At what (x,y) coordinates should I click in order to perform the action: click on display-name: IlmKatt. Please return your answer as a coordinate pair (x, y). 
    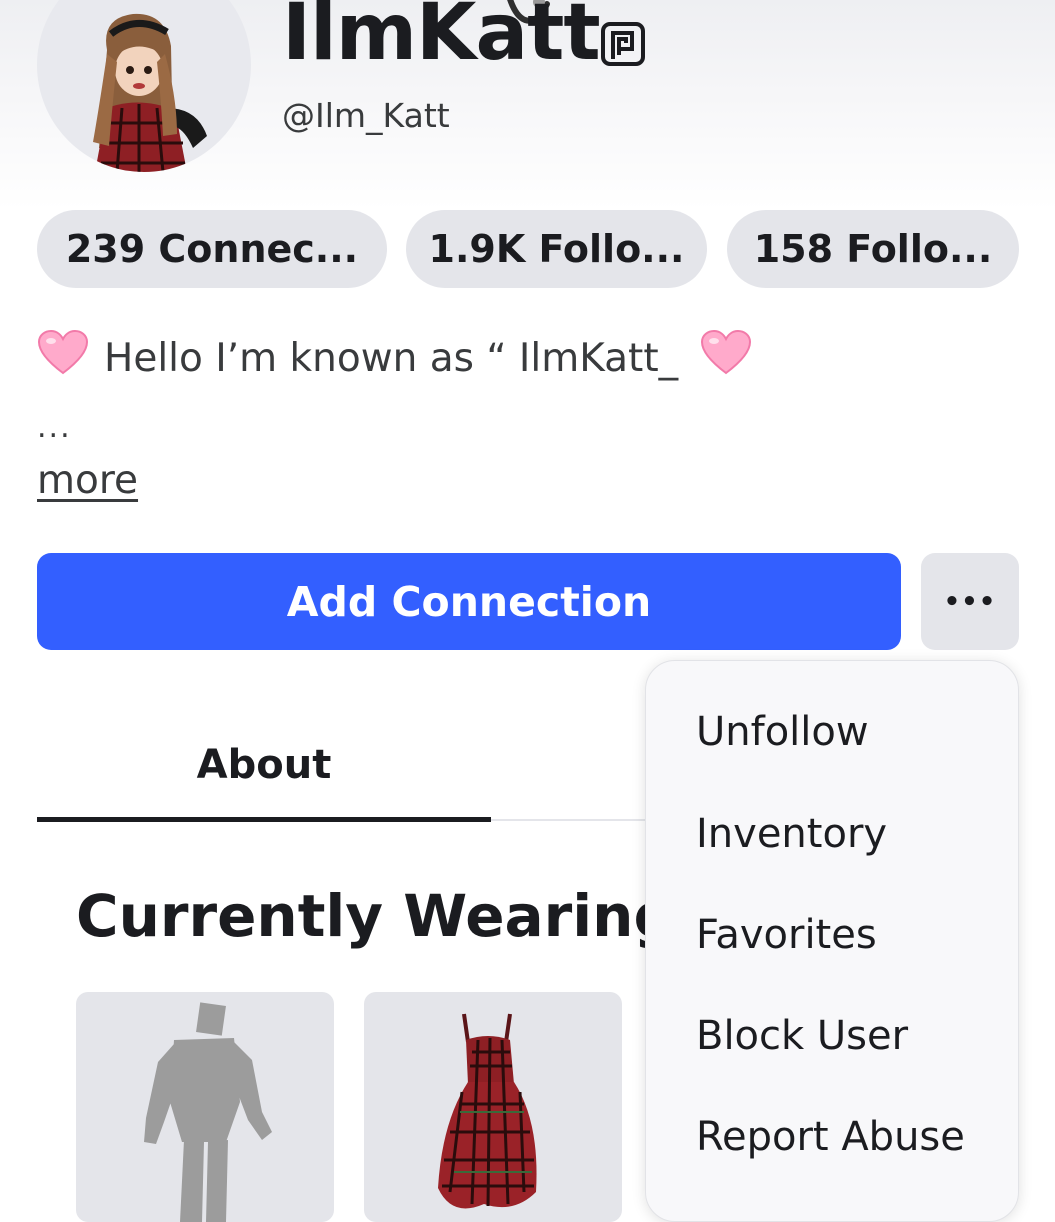
    Looking at the image, I should click on (441, 39).